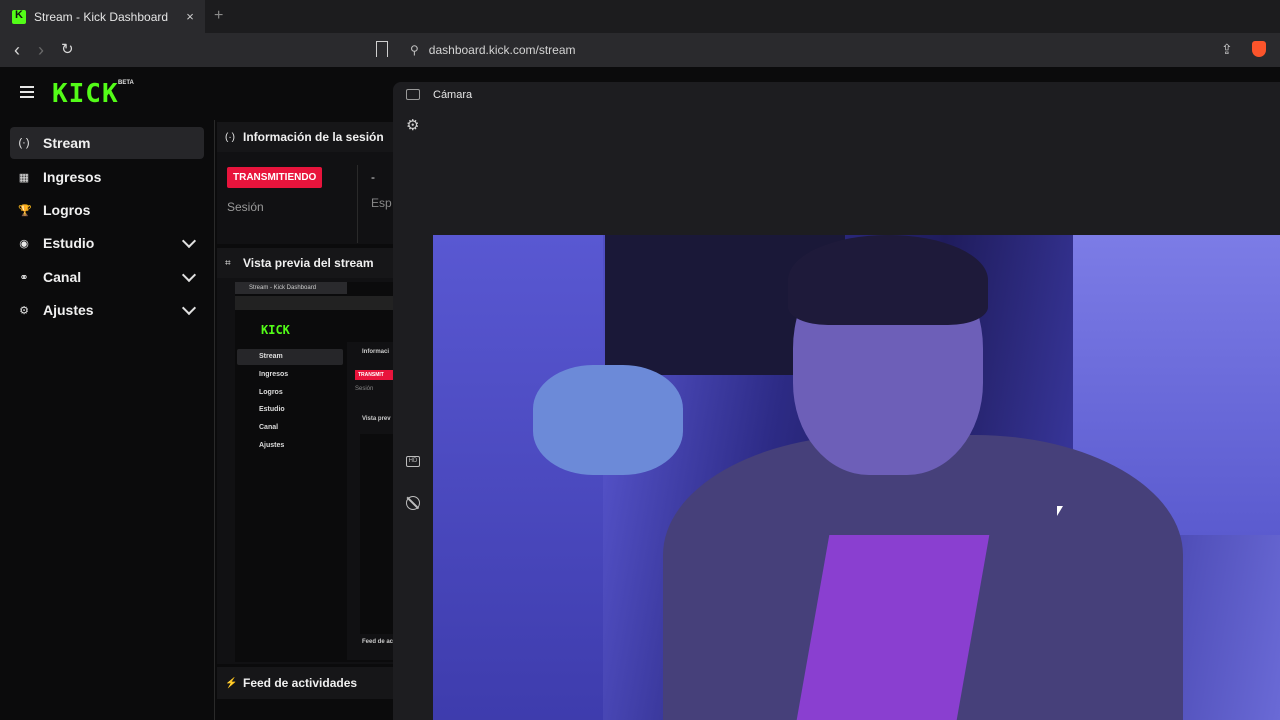 This screenshot has height=720, width=1280. What do you see at coordinates (382, 49) in the screenshot?
I see `bookmark-icon` at bounding box center [382, 49].